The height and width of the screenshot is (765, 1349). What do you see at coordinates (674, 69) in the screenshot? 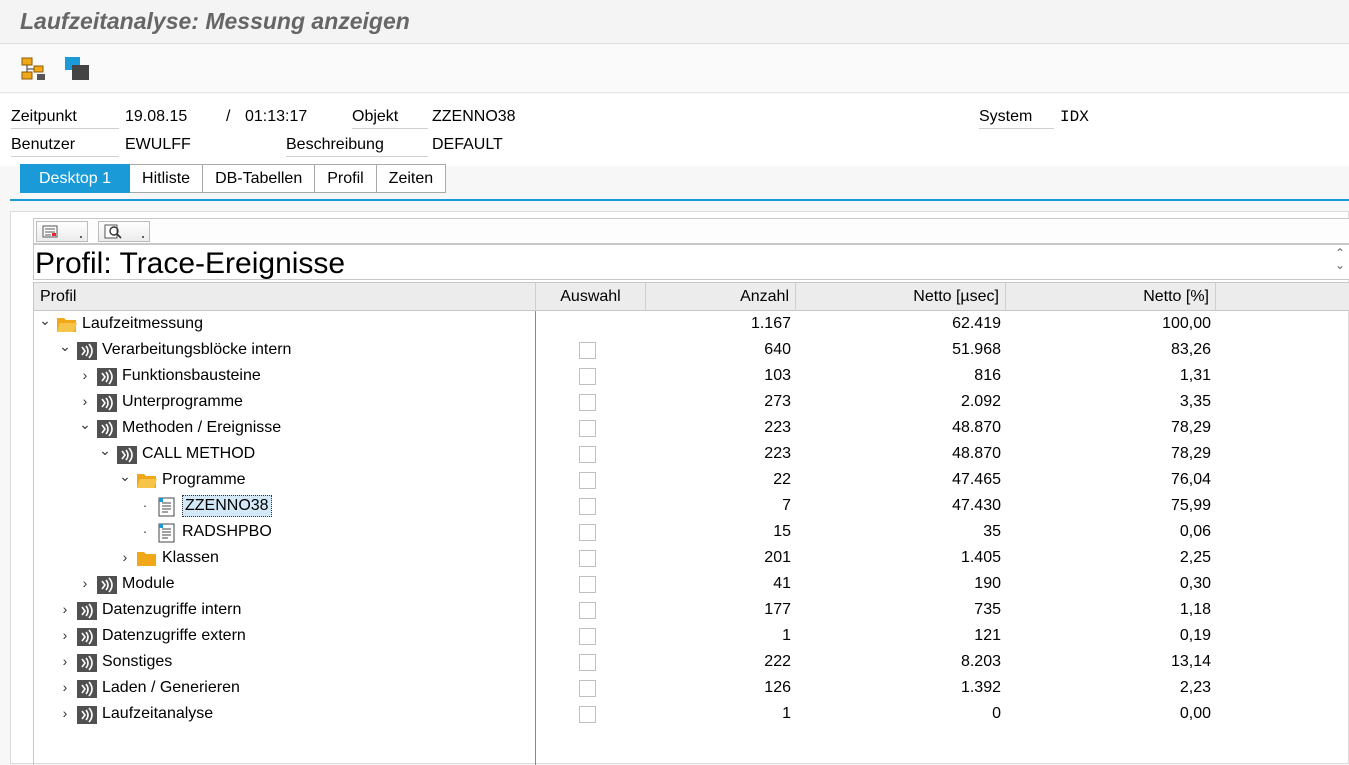
I see `application-toolbar` at bounding box center [674, 69].